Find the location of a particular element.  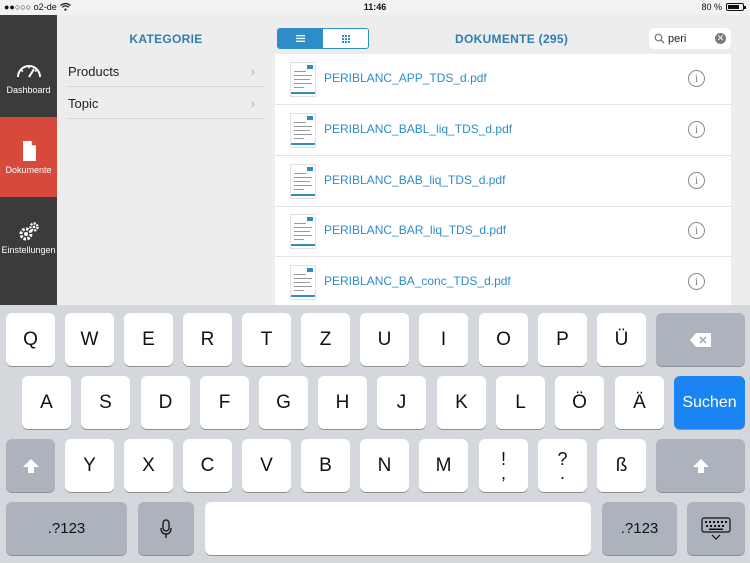

document-row: PERIBLANC_BA_conc_TDS_d.pdf i is located at coordinates (503, 281).